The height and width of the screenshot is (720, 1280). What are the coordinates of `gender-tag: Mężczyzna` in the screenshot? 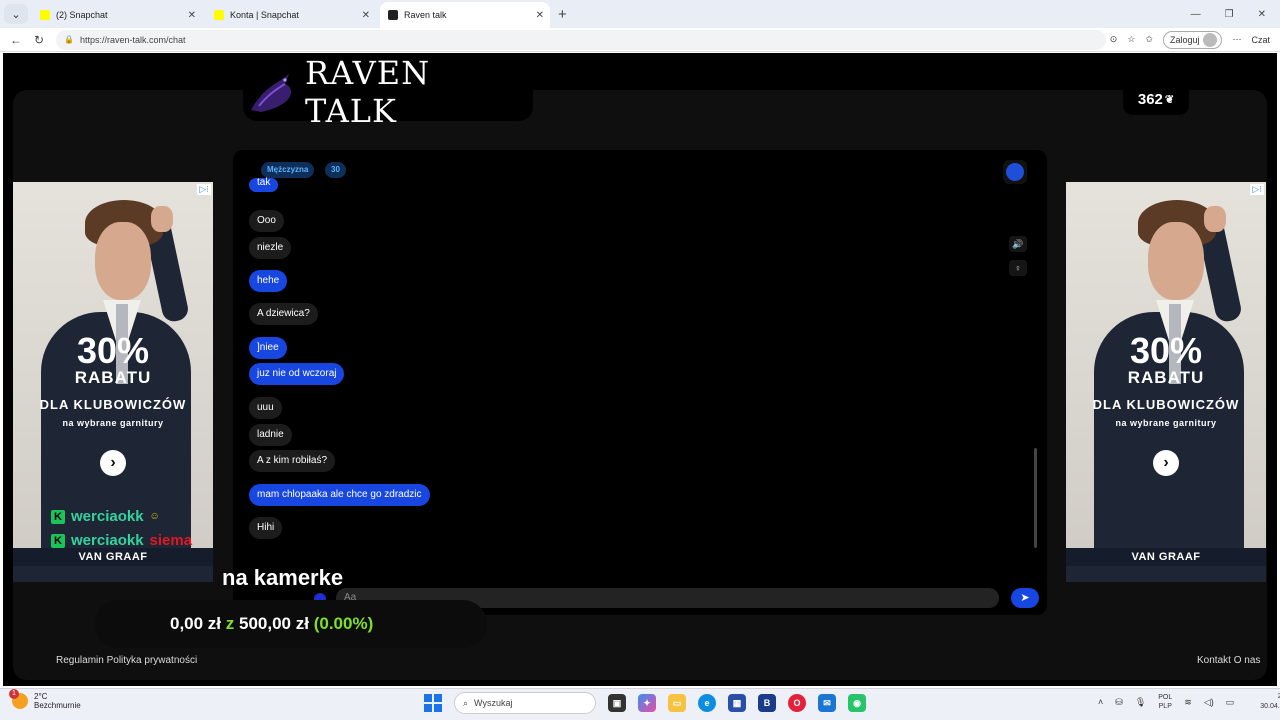 It's located at (288, 170).